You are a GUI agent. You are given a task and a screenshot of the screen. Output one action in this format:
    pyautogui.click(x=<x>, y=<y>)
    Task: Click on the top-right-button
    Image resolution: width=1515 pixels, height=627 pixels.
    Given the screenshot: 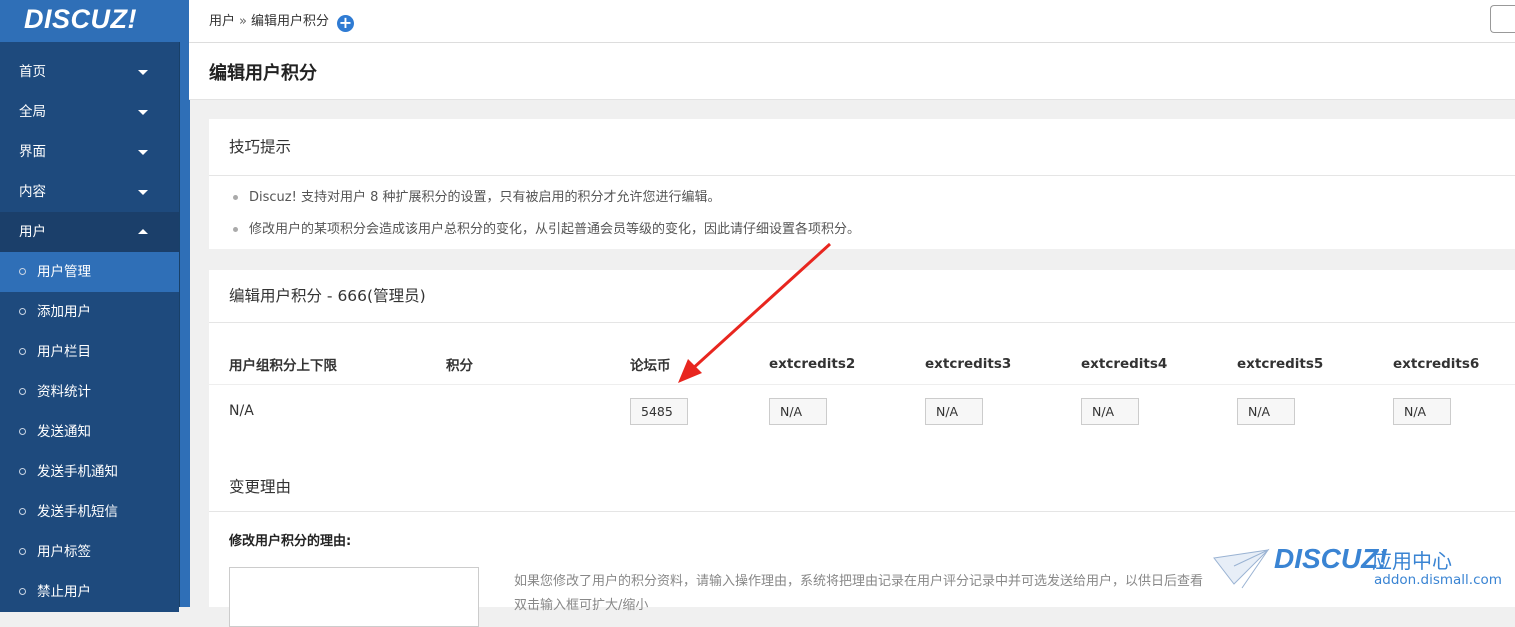 What is the action you would take?
    pyautogui.click(x=1502, y=19)
    